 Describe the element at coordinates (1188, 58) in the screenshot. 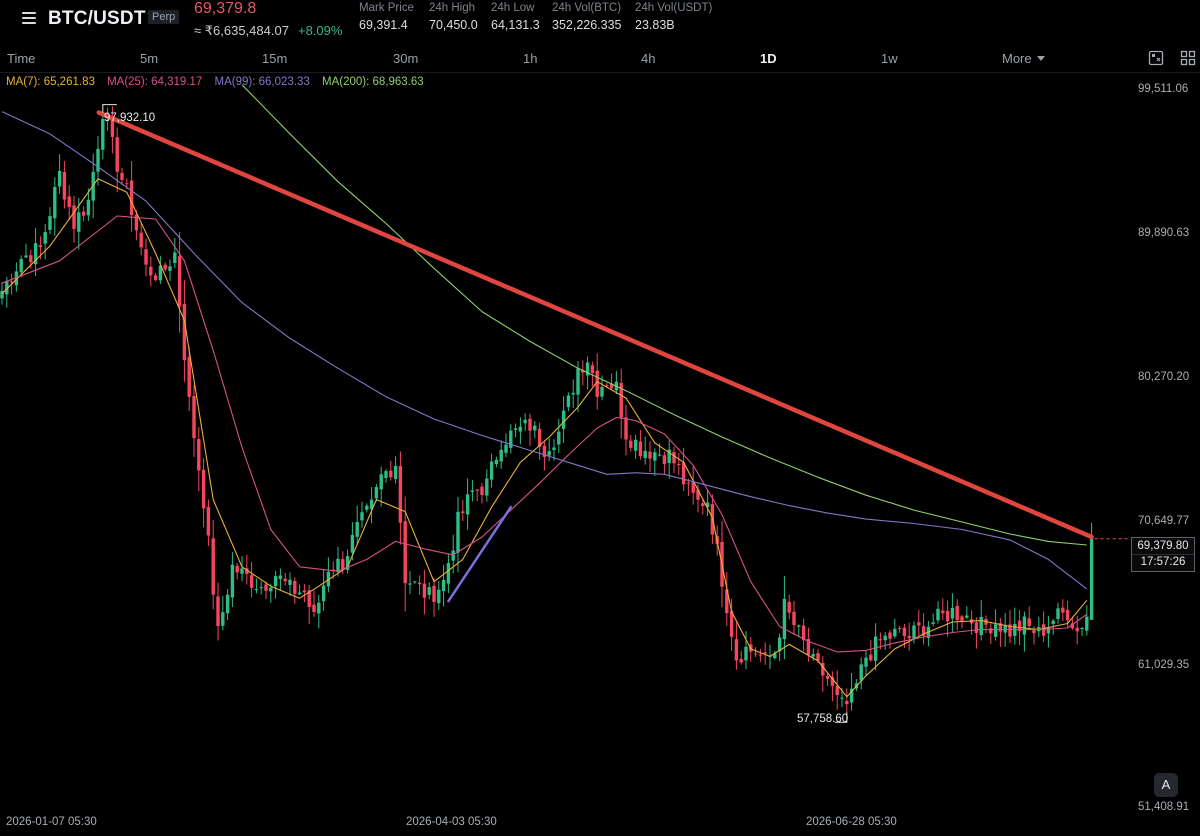

I see `grid-layout-icon` at that location.